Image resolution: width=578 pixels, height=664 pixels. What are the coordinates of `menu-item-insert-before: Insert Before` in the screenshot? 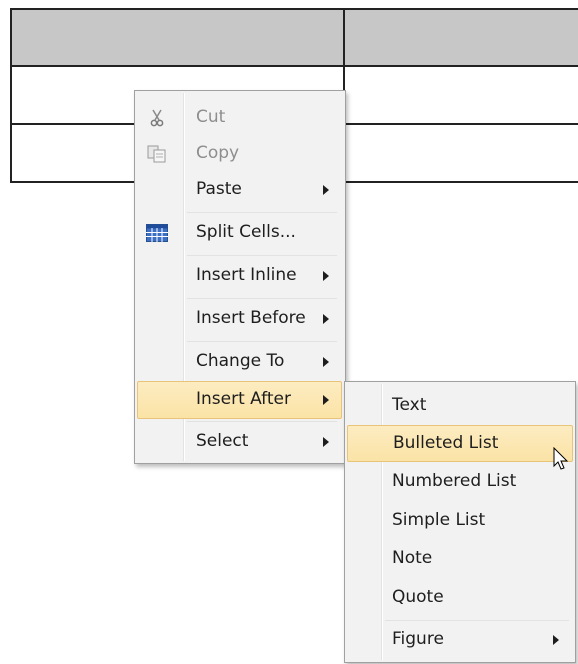 It's located at (239, 319).